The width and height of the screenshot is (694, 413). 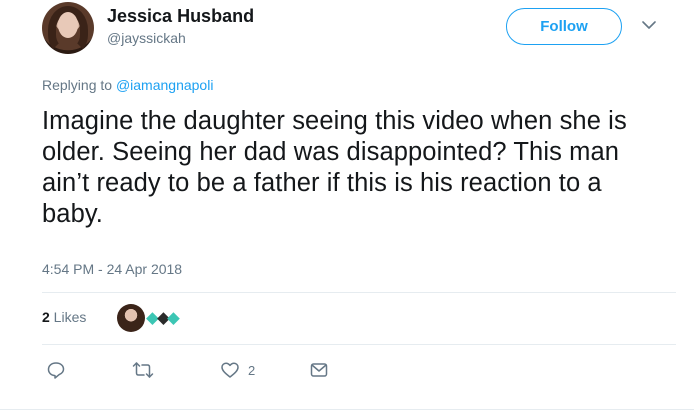 I want to click on likes-stat: 2 Likes, so click(x=64, y=317).